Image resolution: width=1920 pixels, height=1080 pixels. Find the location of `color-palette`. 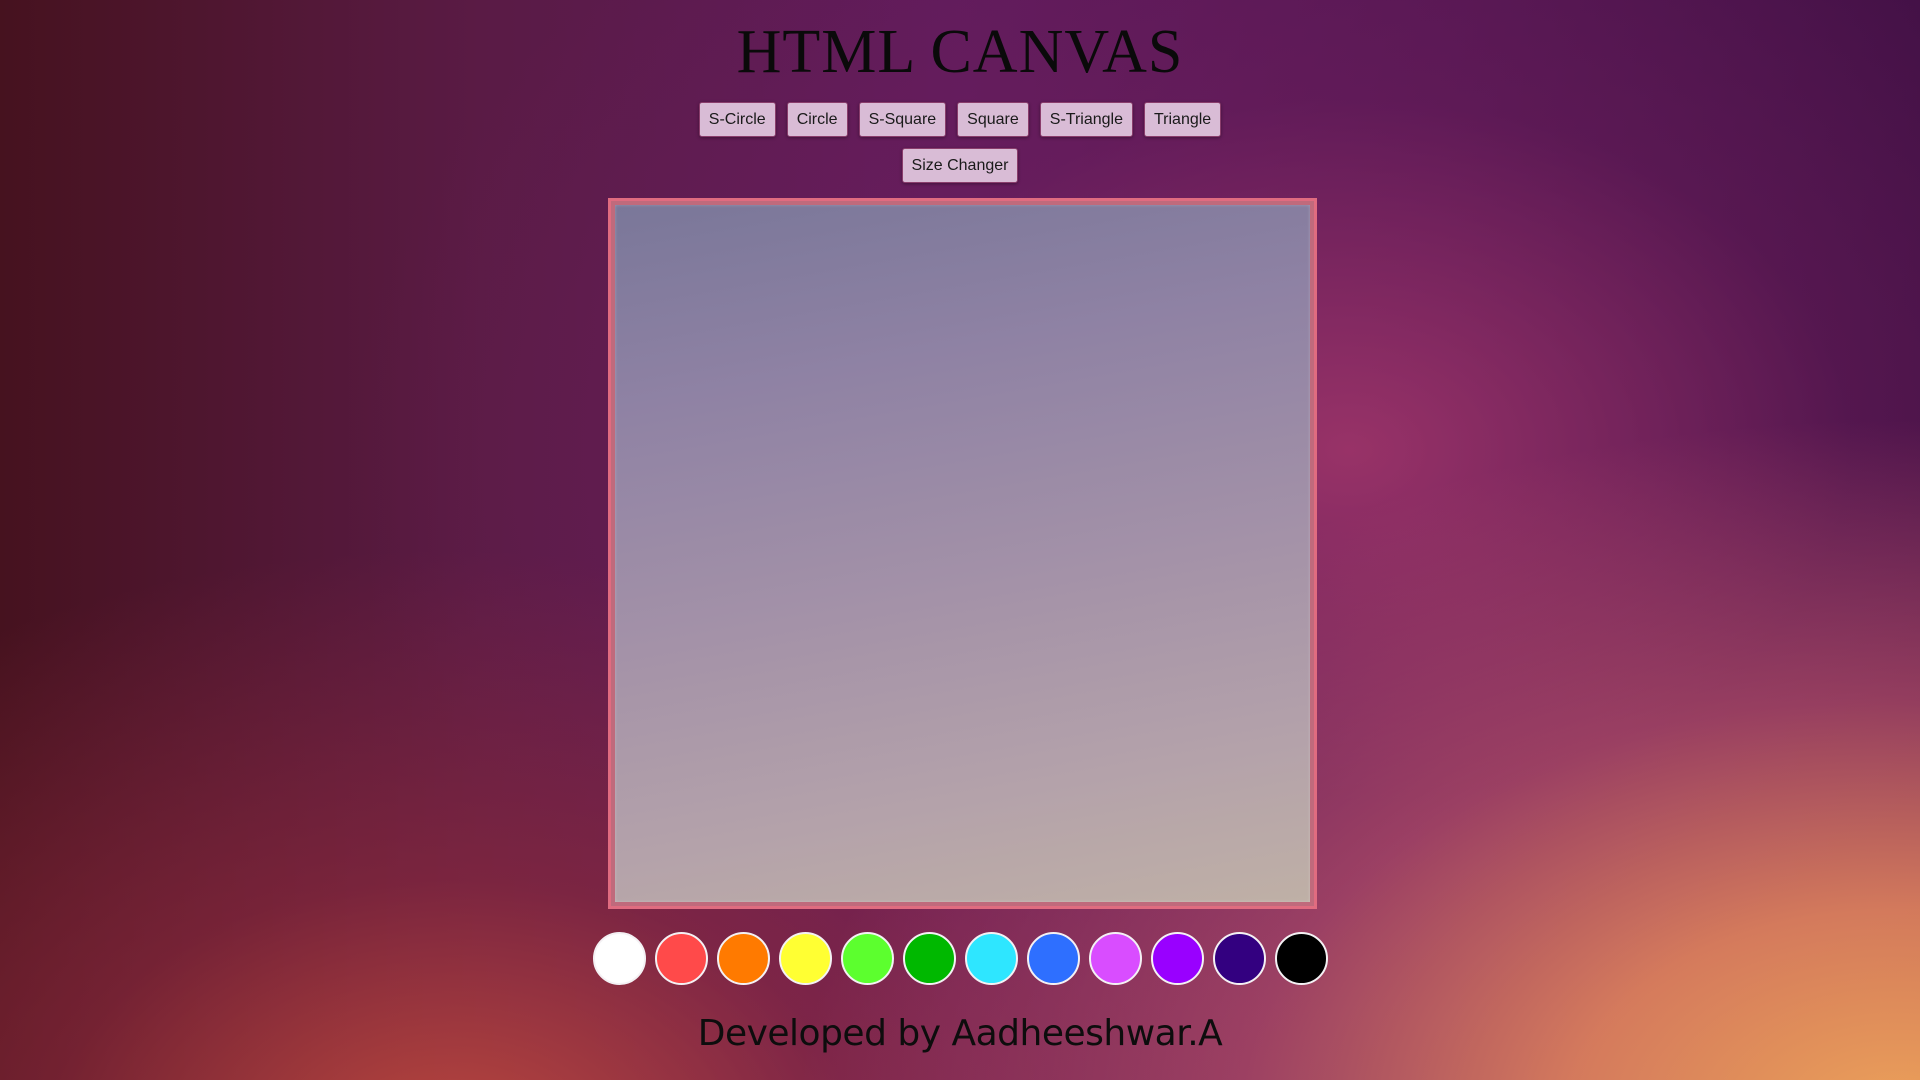

color-palette is located at coordinates (960, 958).